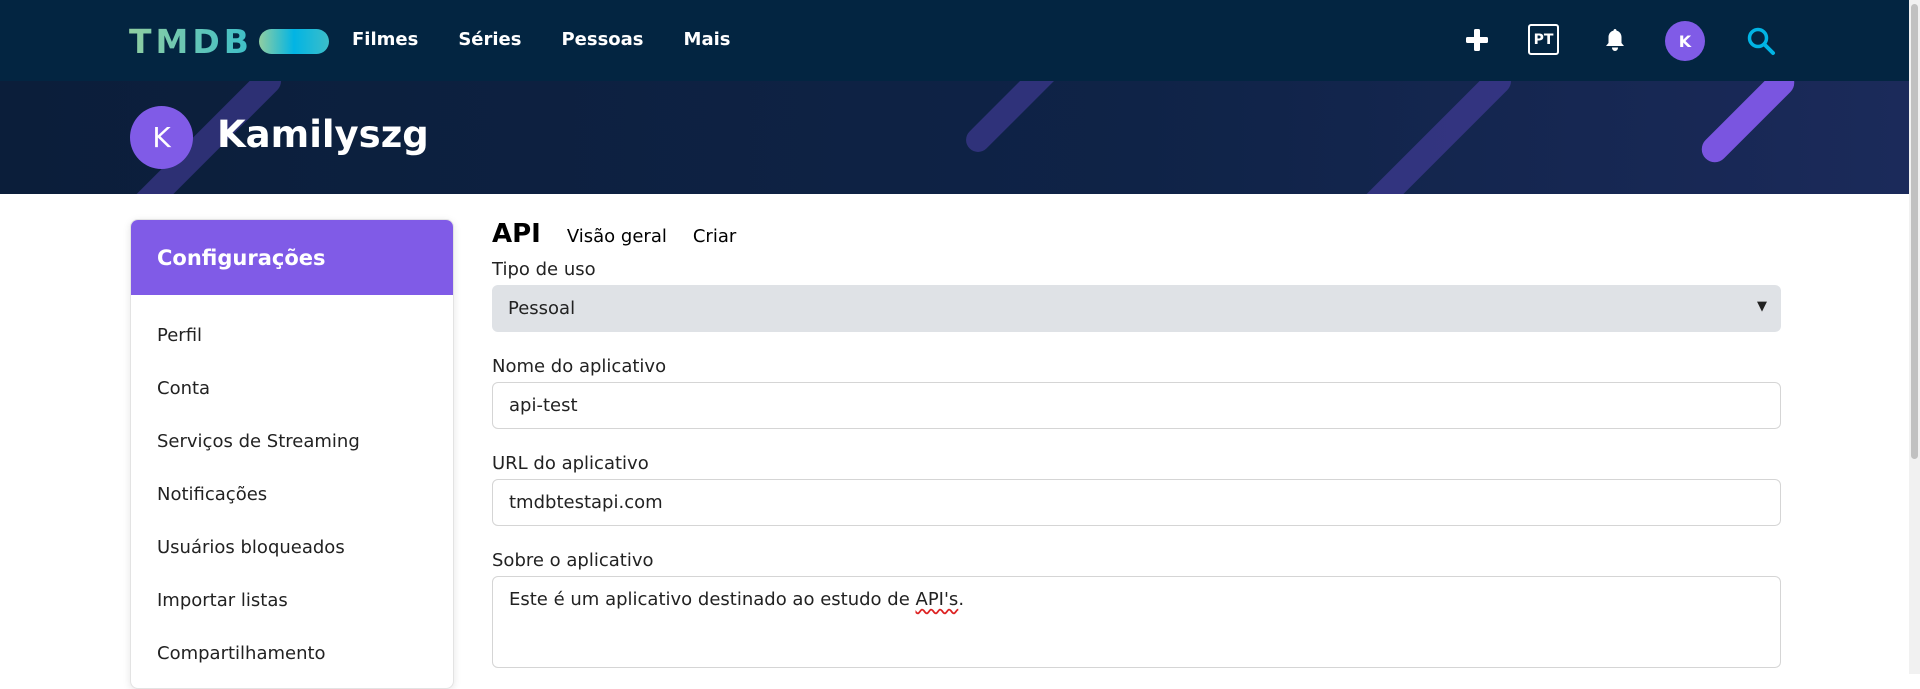  I want to click on plus-icon, so click(1477, 40).